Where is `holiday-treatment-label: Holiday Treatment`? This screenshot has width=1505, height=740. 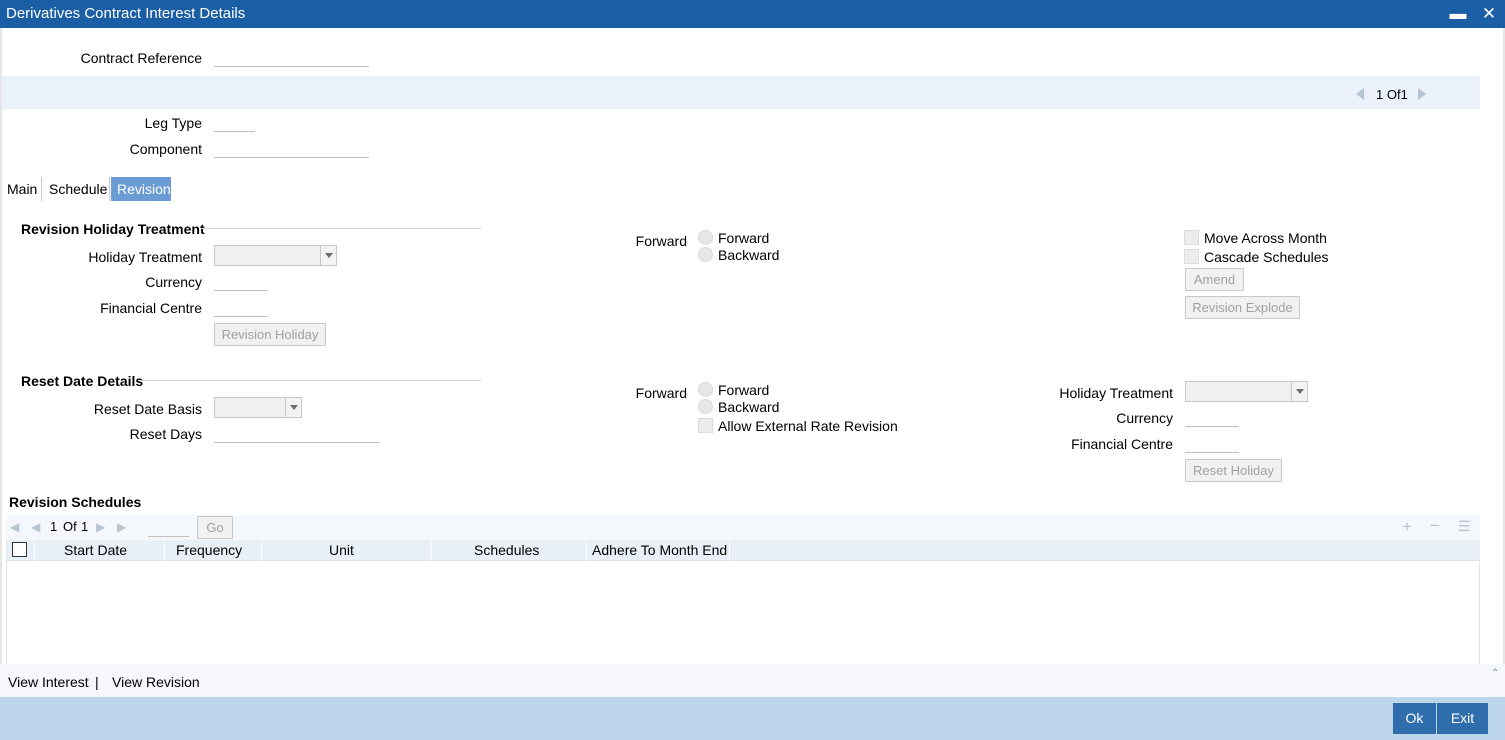
holiday-treatment-label: Holiday Treatment is located at coordinates (145, 257).